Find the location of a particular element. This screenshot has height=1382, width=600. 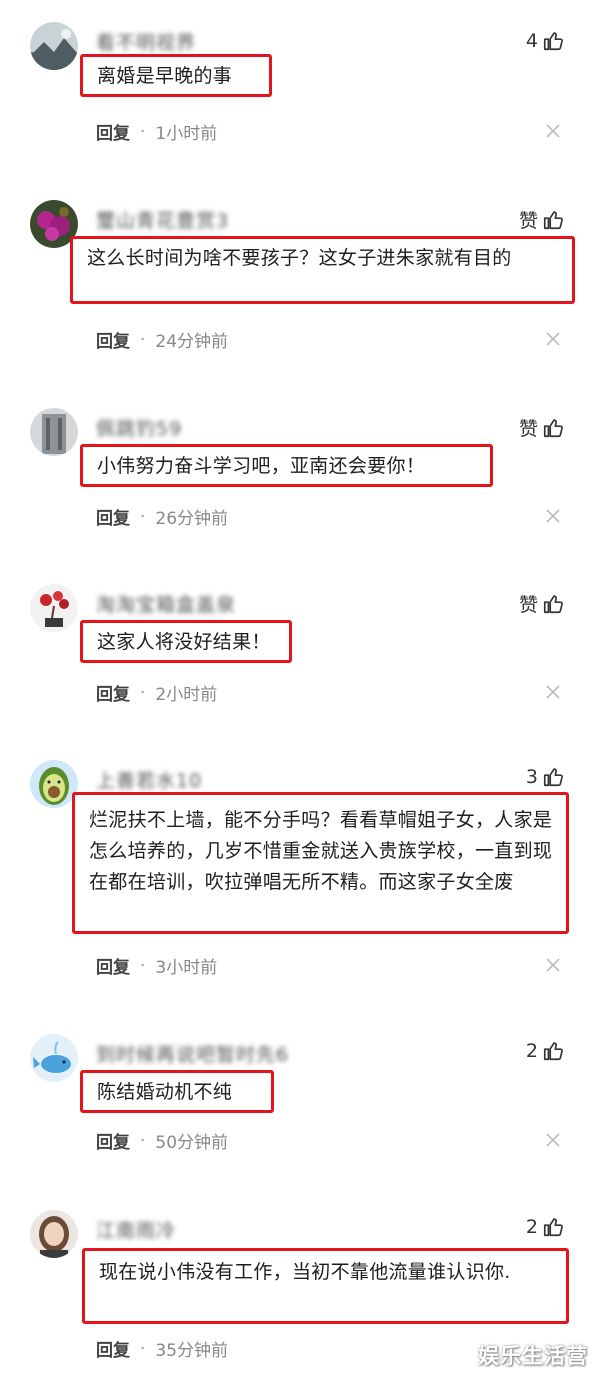

comment-text: 现在说小伟没有工作，当初不靠他流量谁认识你. is located at coordinates (325, 1286).